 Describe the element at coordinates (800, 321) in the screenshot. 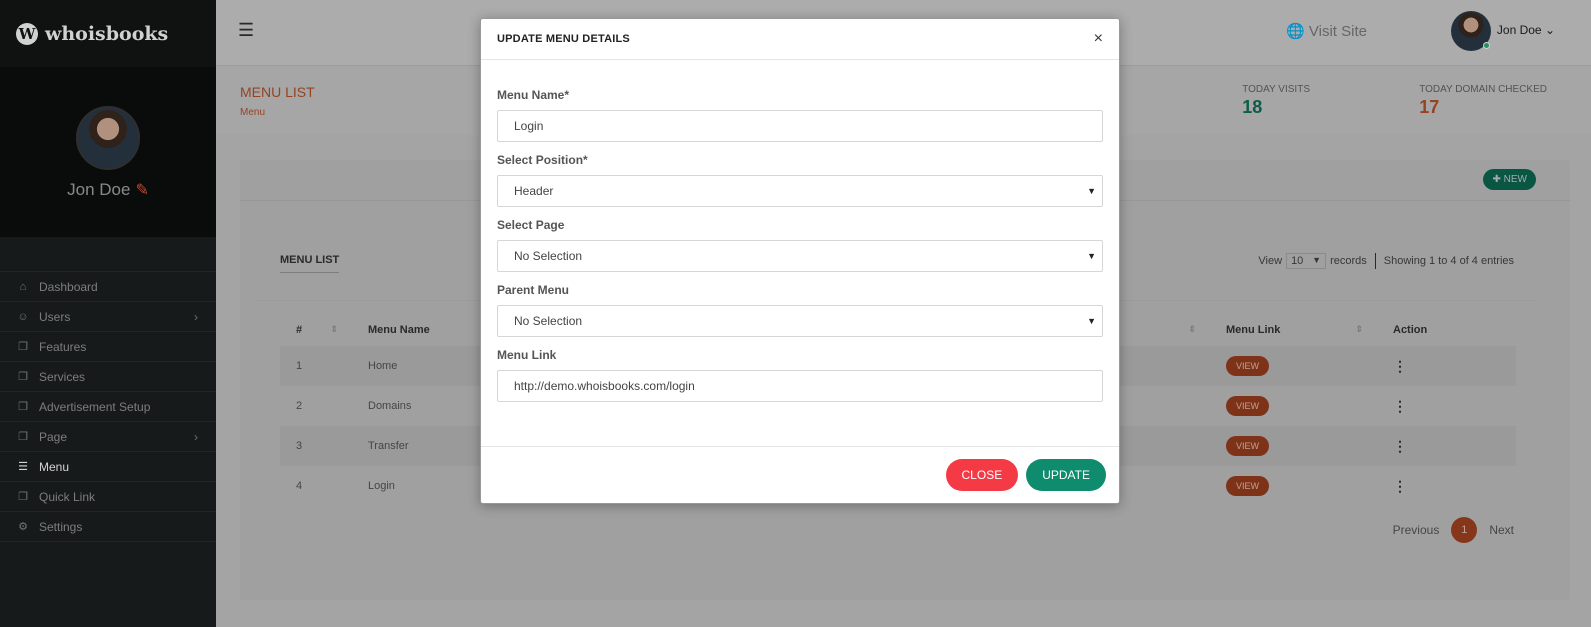

I see `parent-menu-select: No Selection ▼` at that location.